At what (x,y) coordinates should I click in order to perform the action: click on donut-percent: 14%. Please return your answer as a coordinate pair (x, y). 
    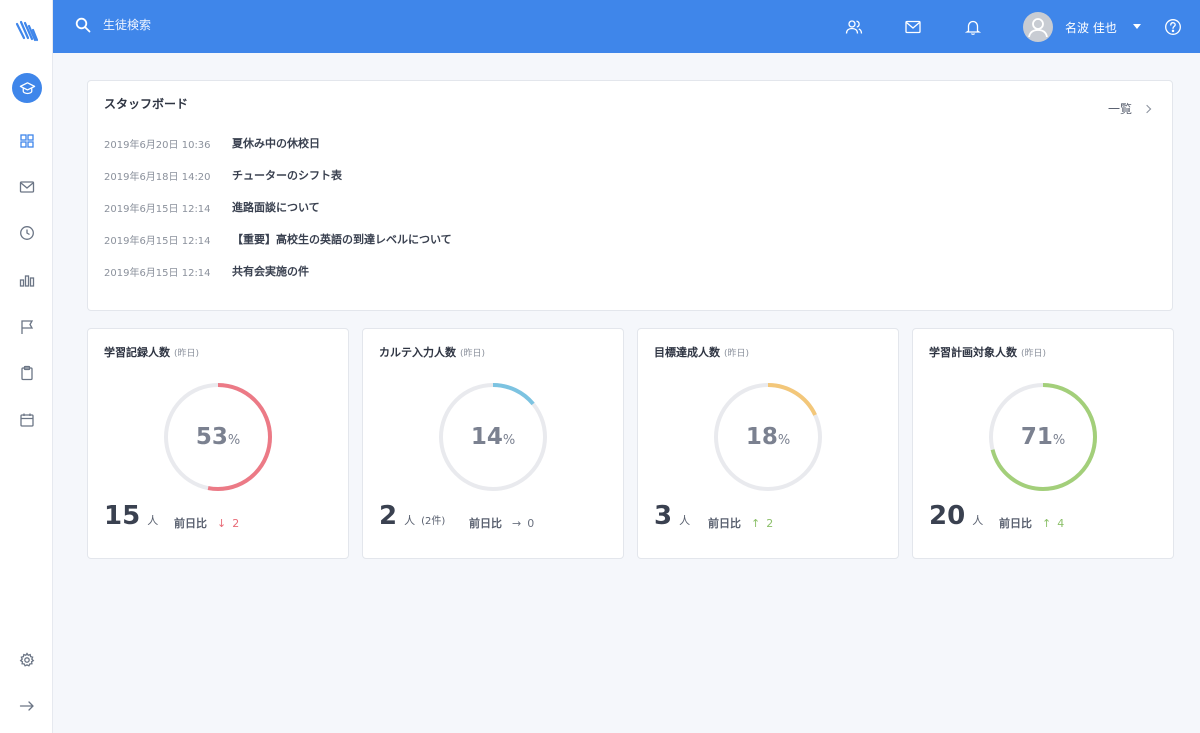
    Looking at the image, I should click on (493, 437).